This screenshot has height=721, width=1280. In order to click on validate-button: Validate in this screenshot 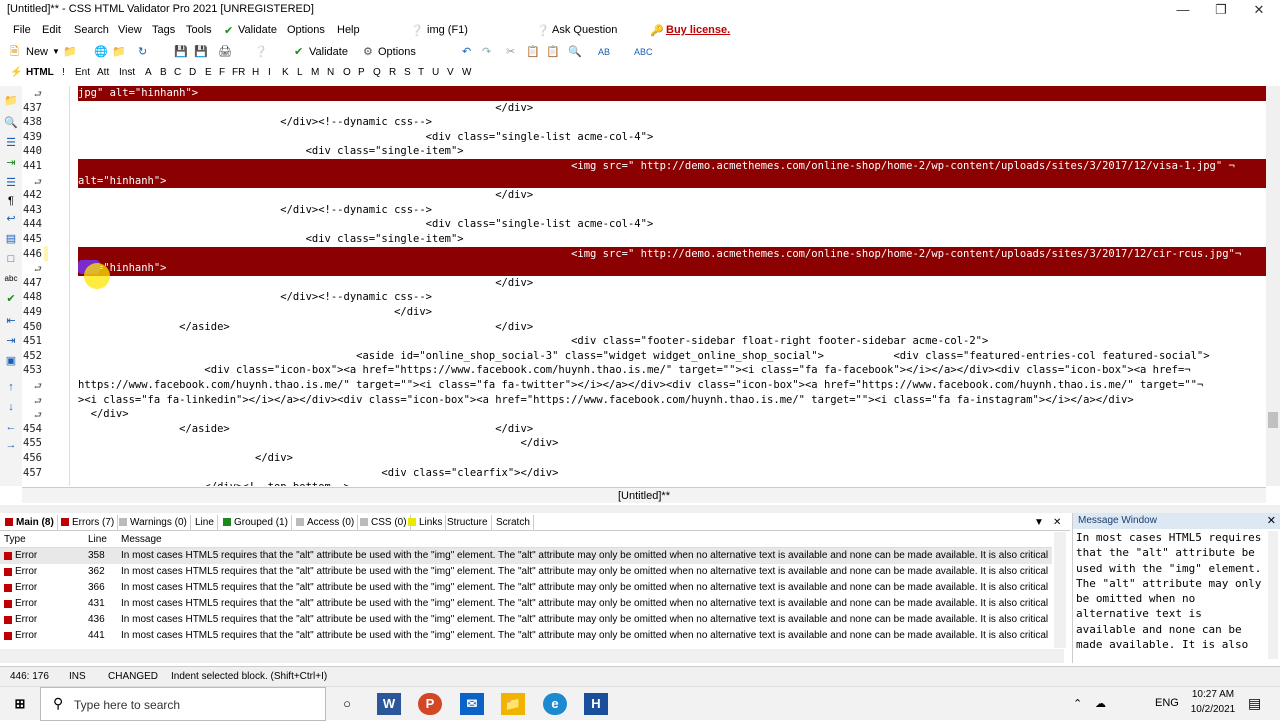, I will do `click(328, 52)`.